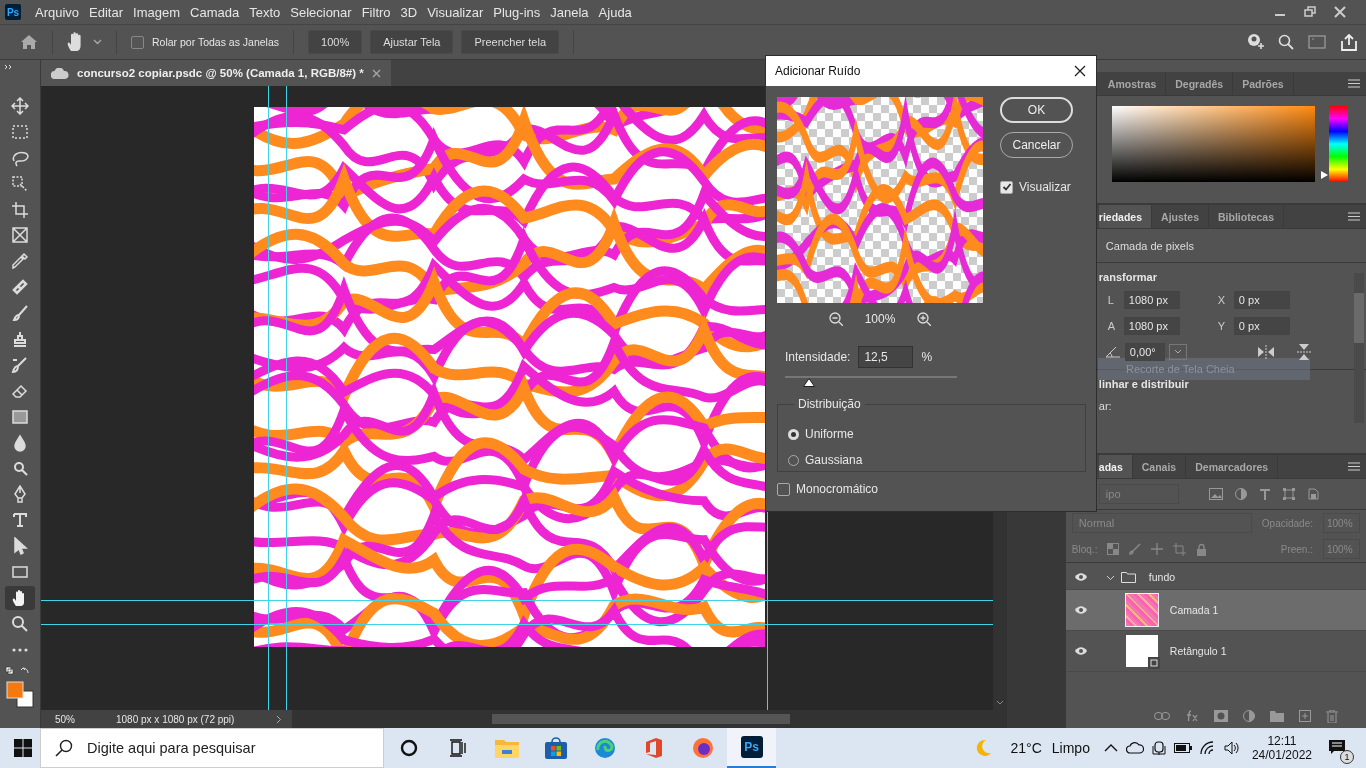 Image resolution: width=1366 pixels, height=768 pixels. I want to click on folder-icon, so click(1277, 716).